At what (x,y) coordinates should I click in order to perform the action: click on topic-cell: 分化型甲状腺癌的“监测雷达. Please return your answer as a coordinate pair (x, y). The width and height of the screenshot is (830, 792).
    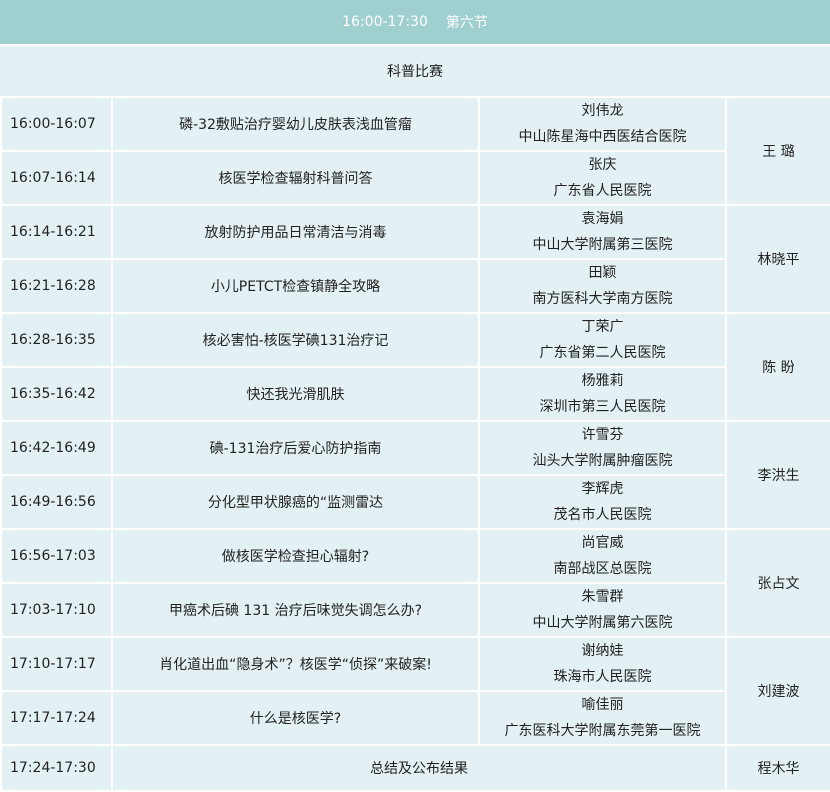
    Looking at the image, I should click on (295, 502).